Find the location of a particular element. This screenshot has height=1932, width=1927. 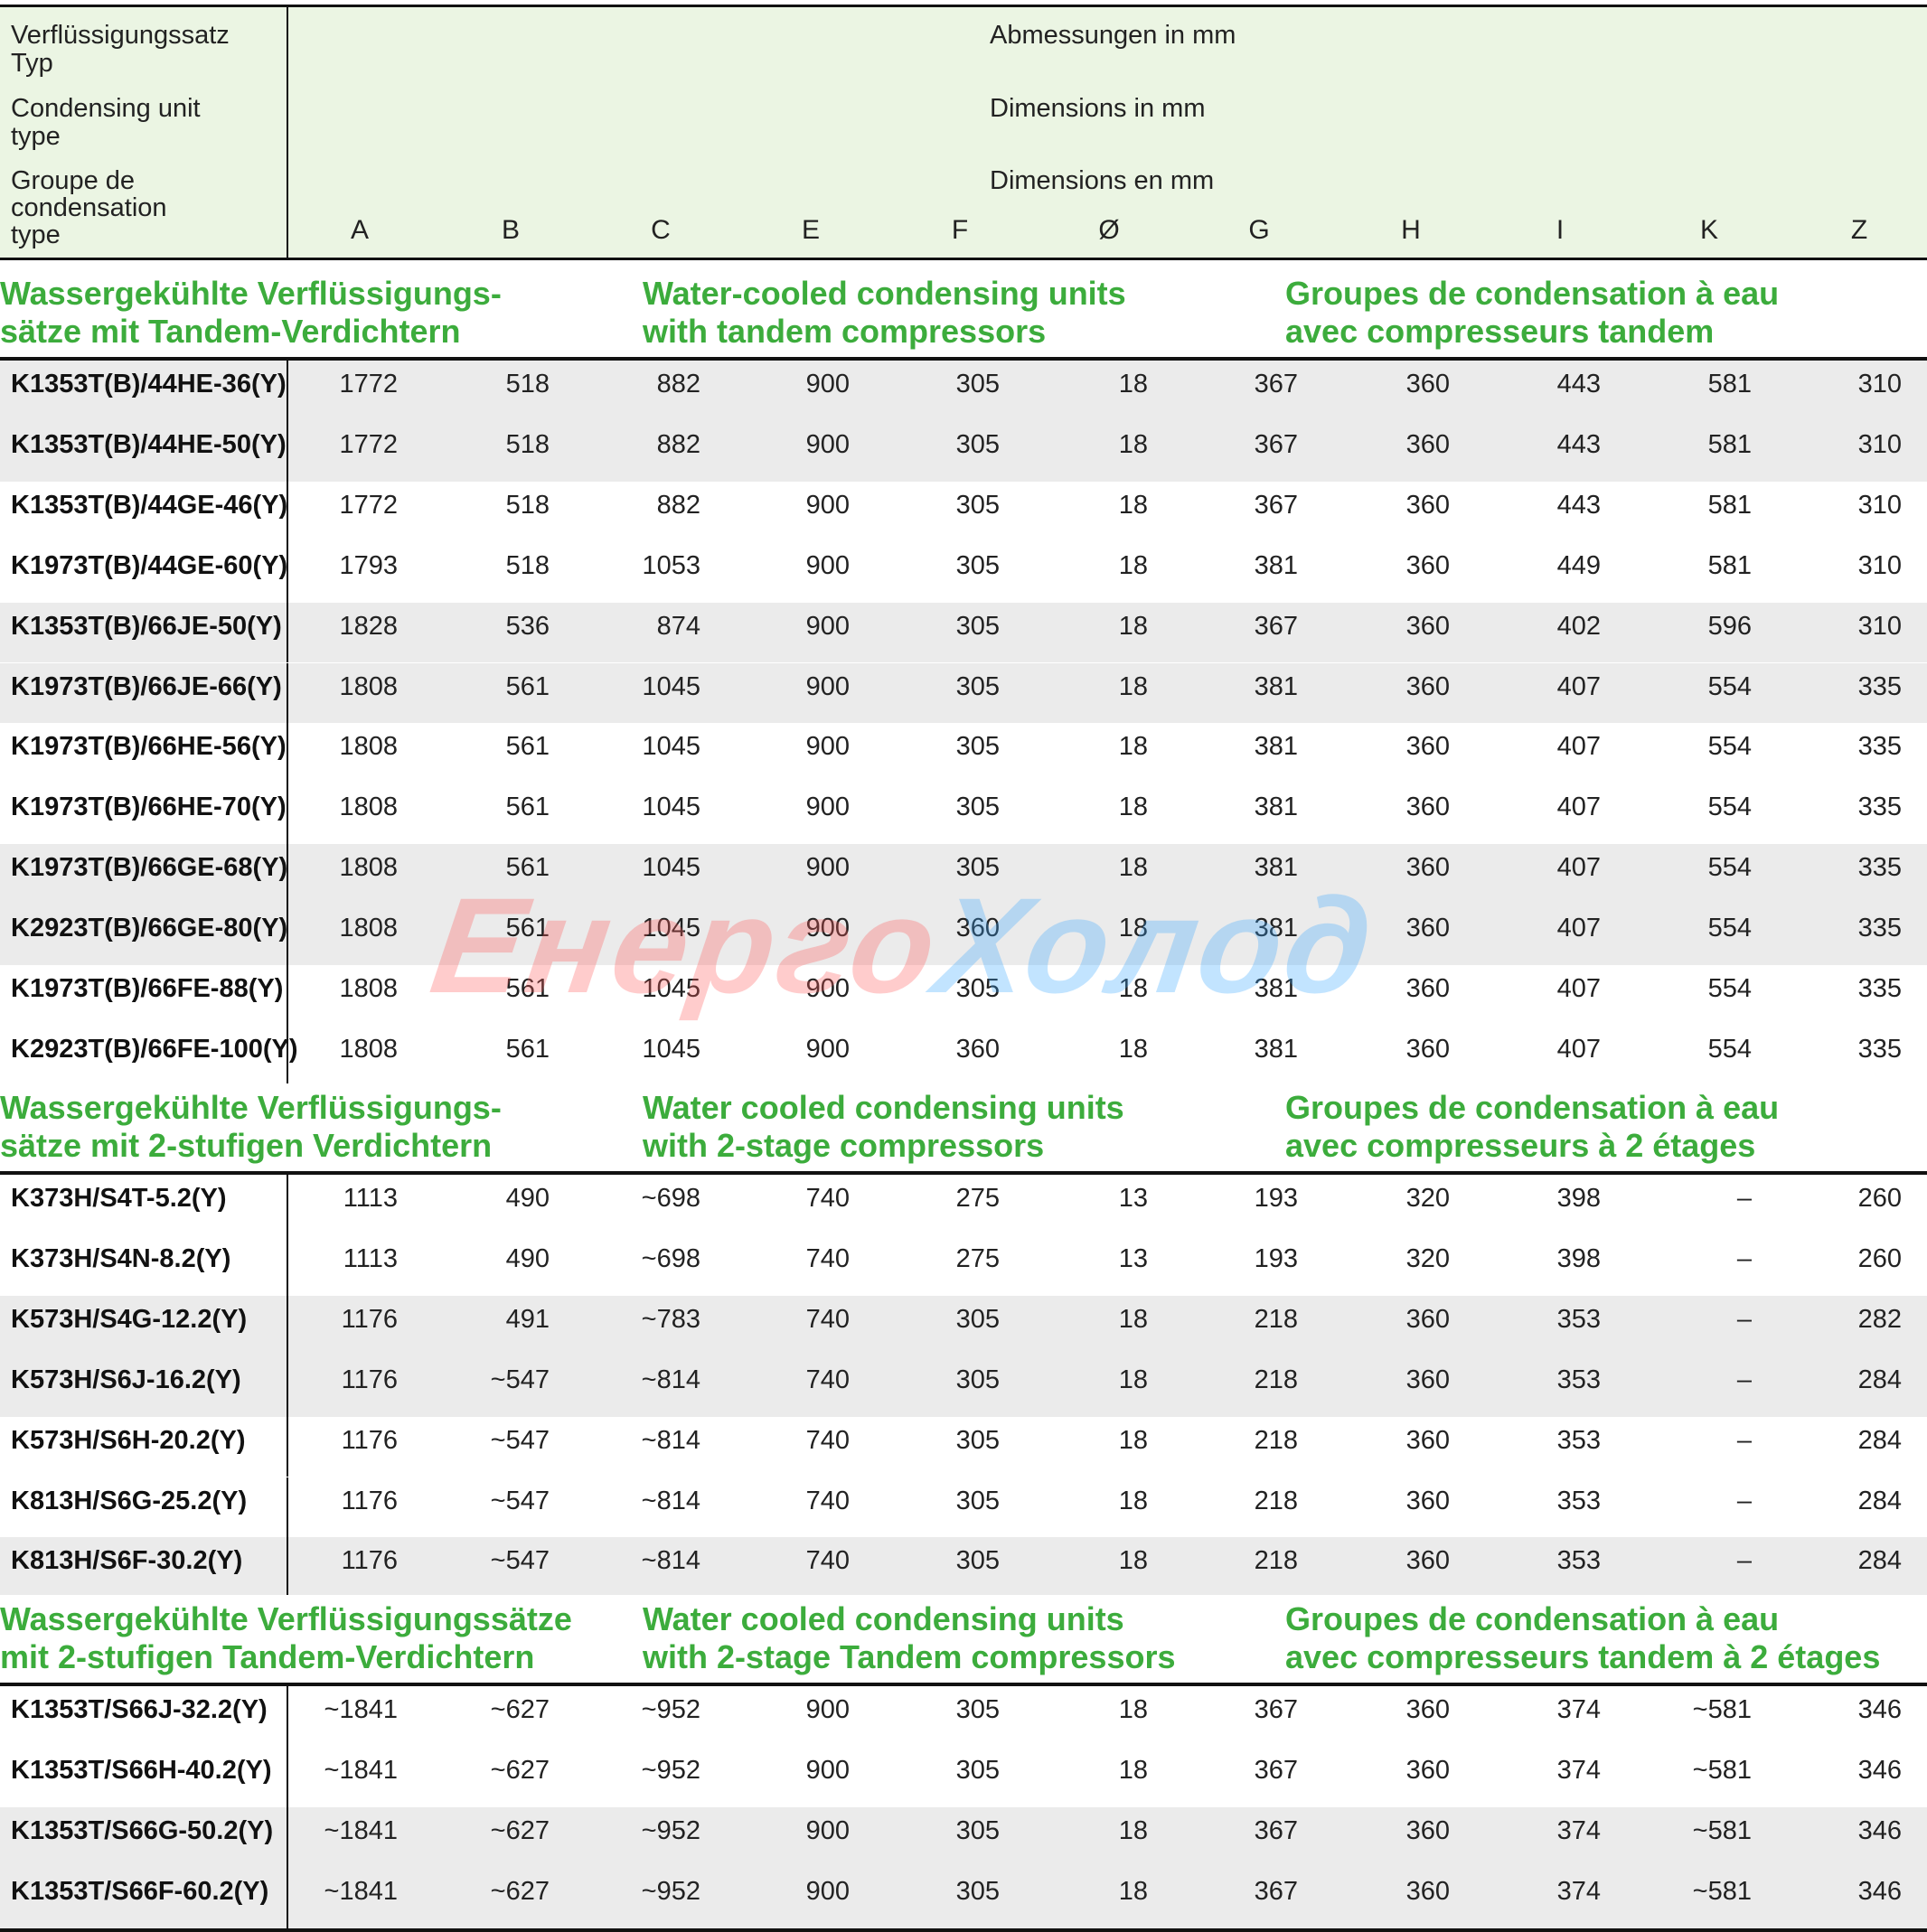

value-cell-K: – is located at coordinates (1744, 1258).